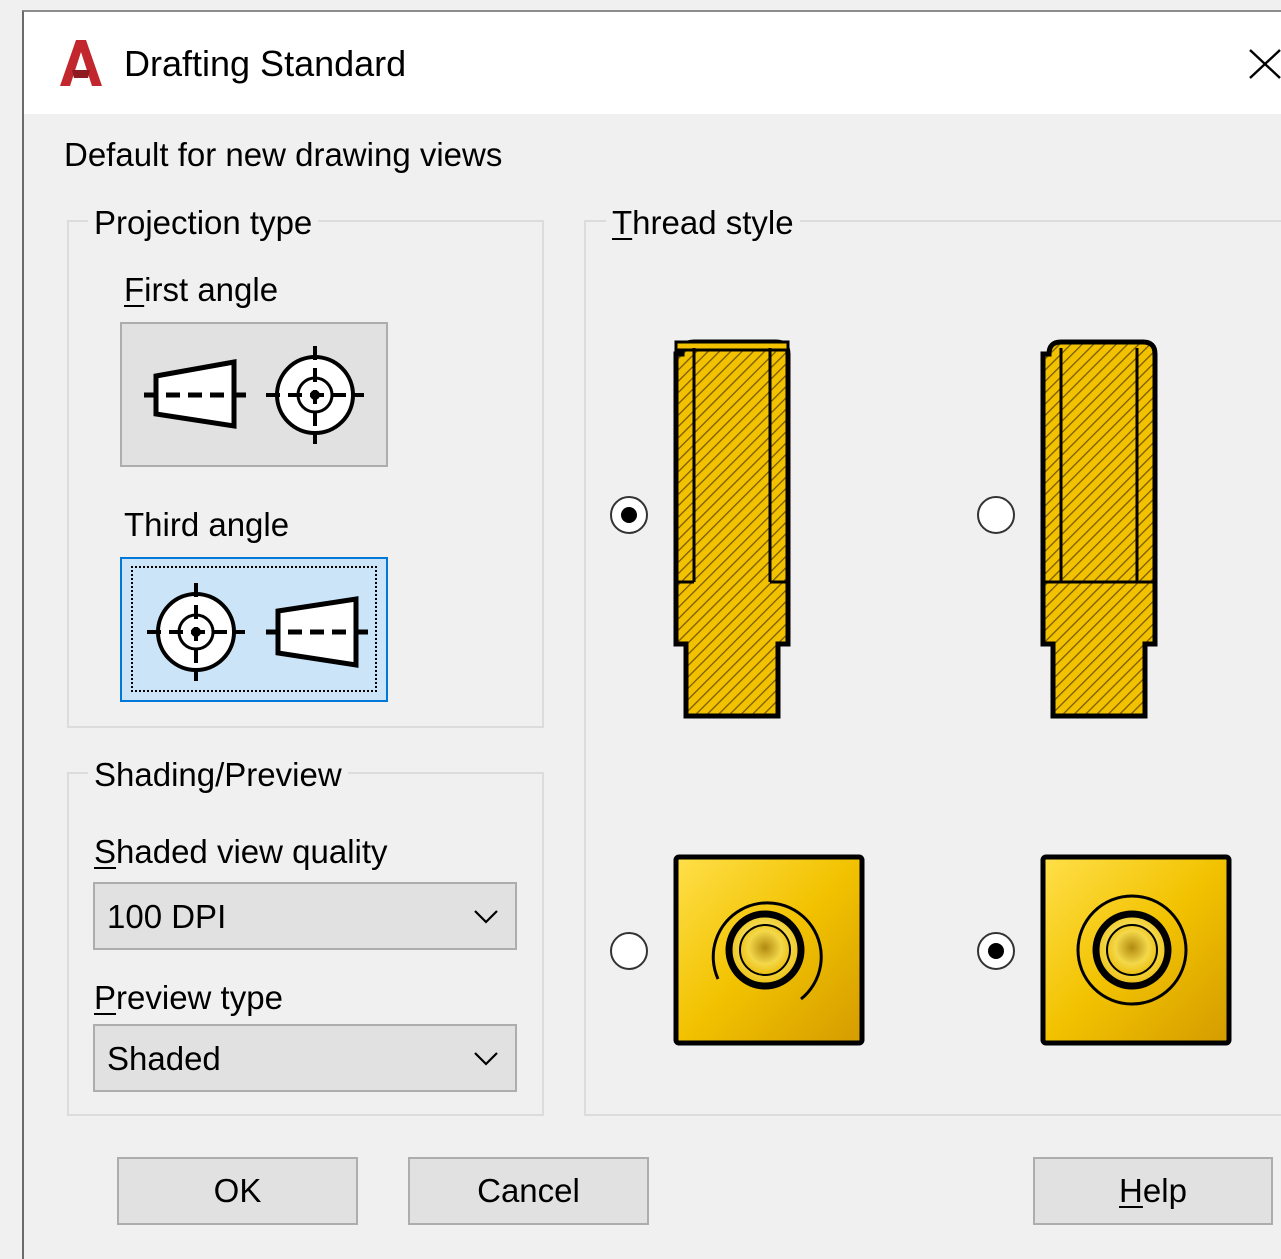 The height and width of the screenshot is (1259, 1281). Describe the element at coordinates (167, 916) in the screenshot. I see `shaded-quality-value: 100 DPI` at that location.